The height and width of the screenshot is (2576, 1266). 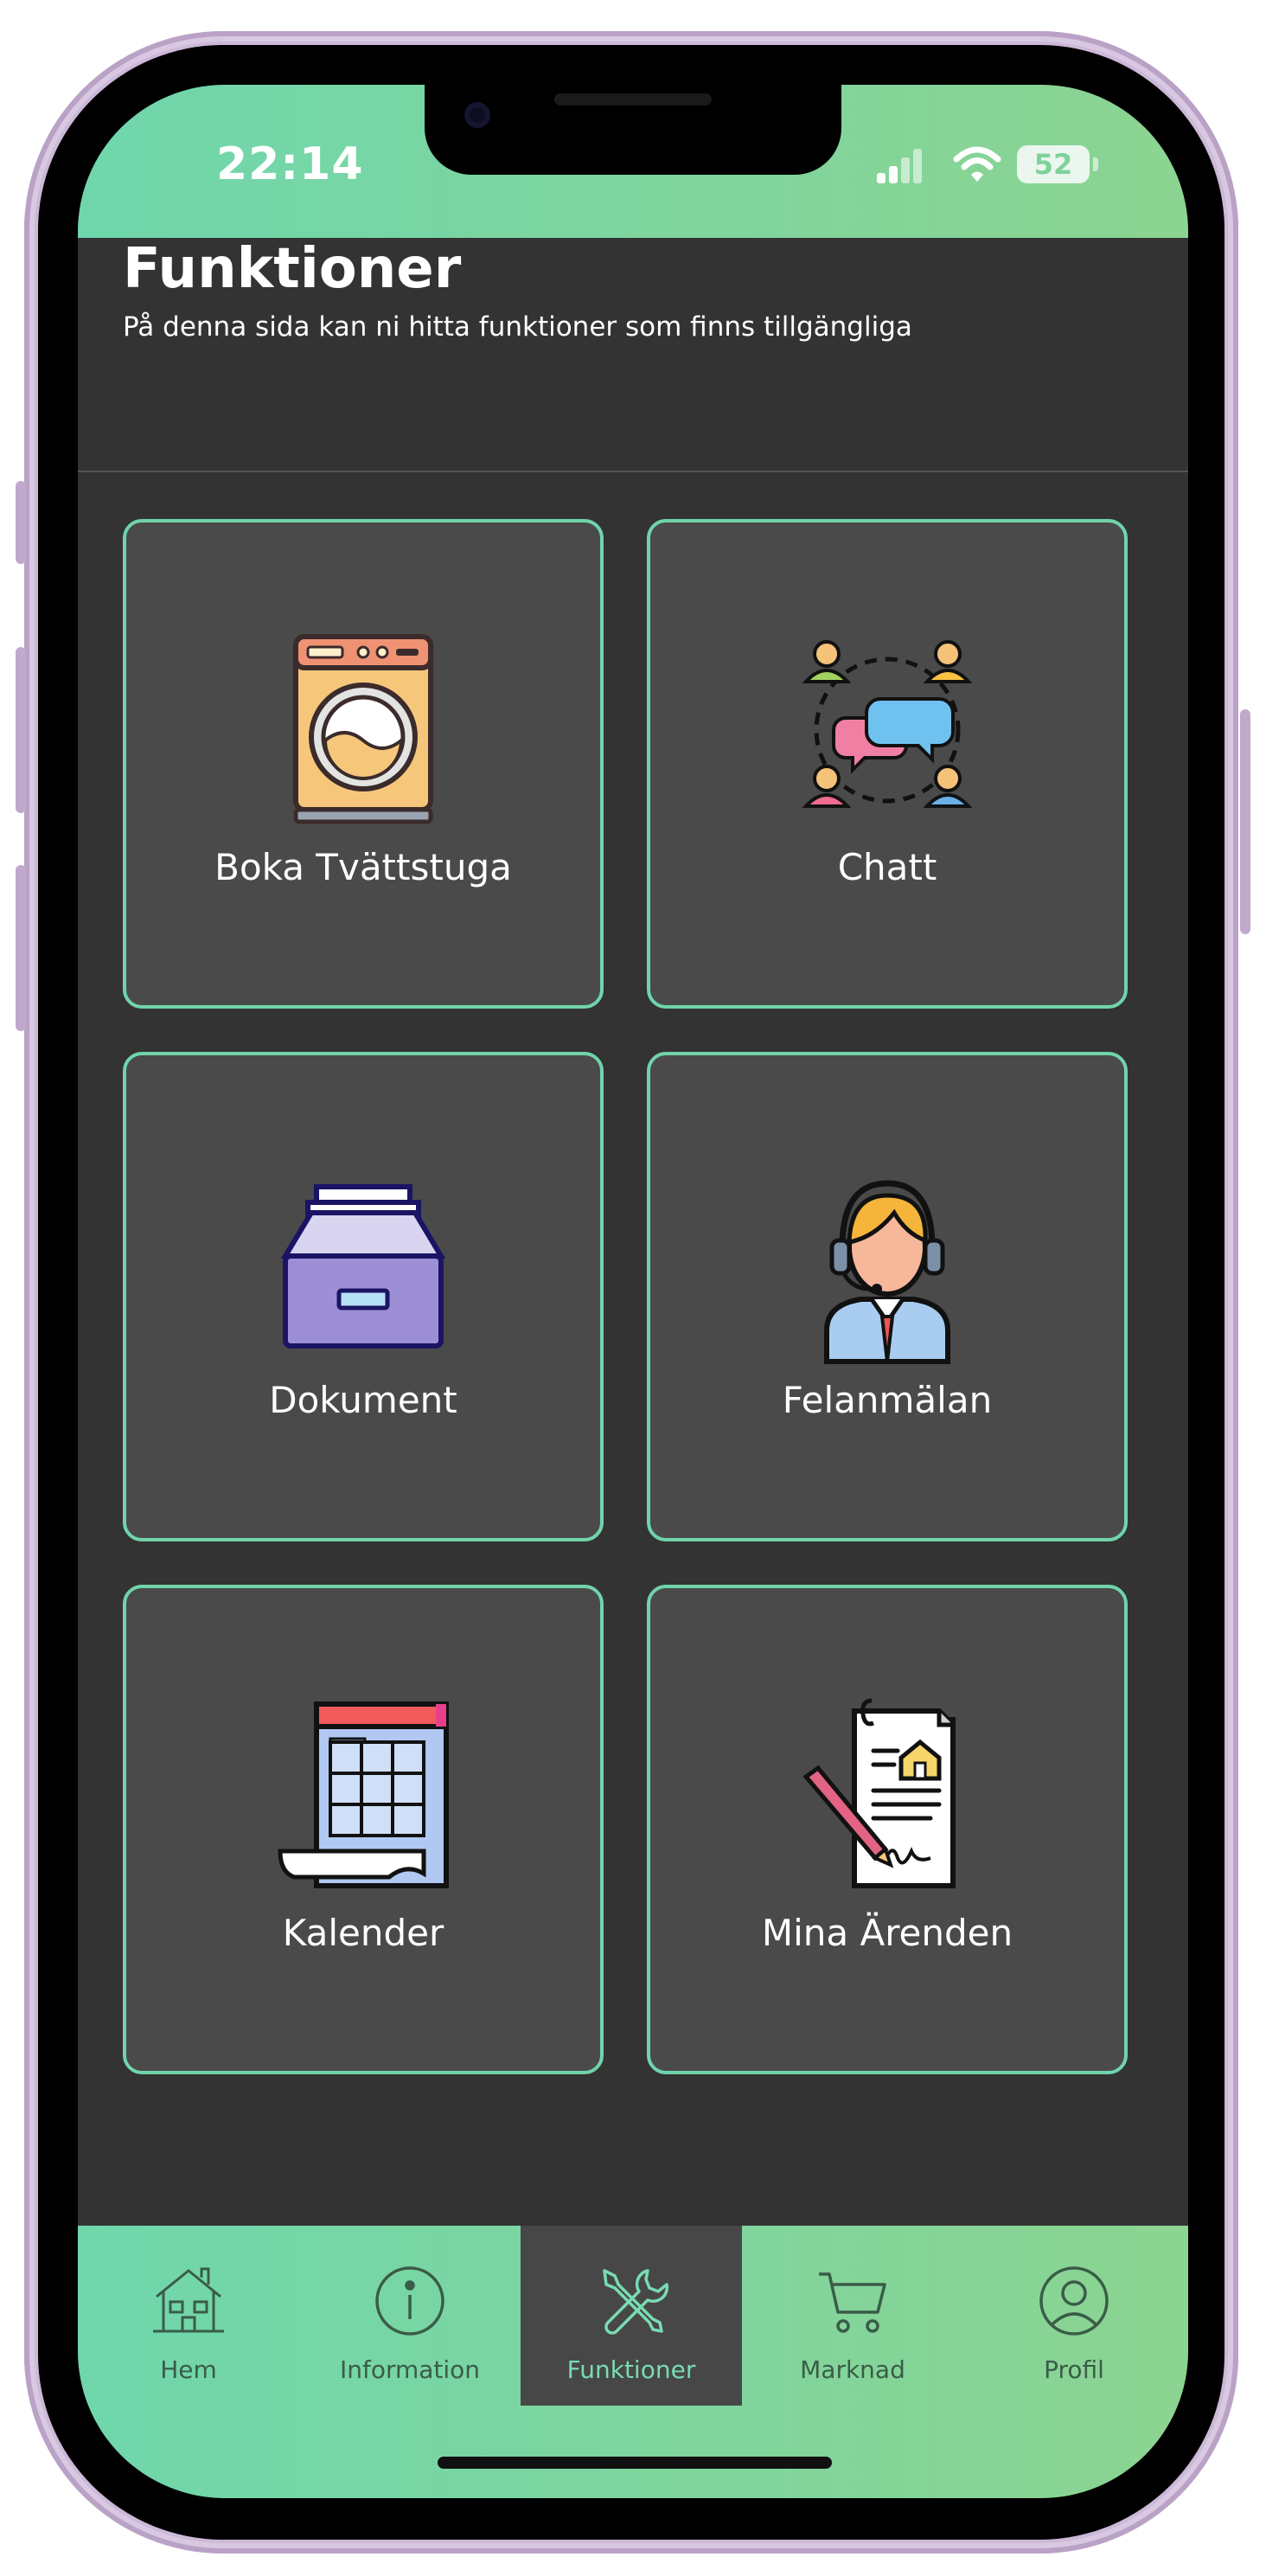 I want to click on home-indicator, so click(x=635, y=2463).